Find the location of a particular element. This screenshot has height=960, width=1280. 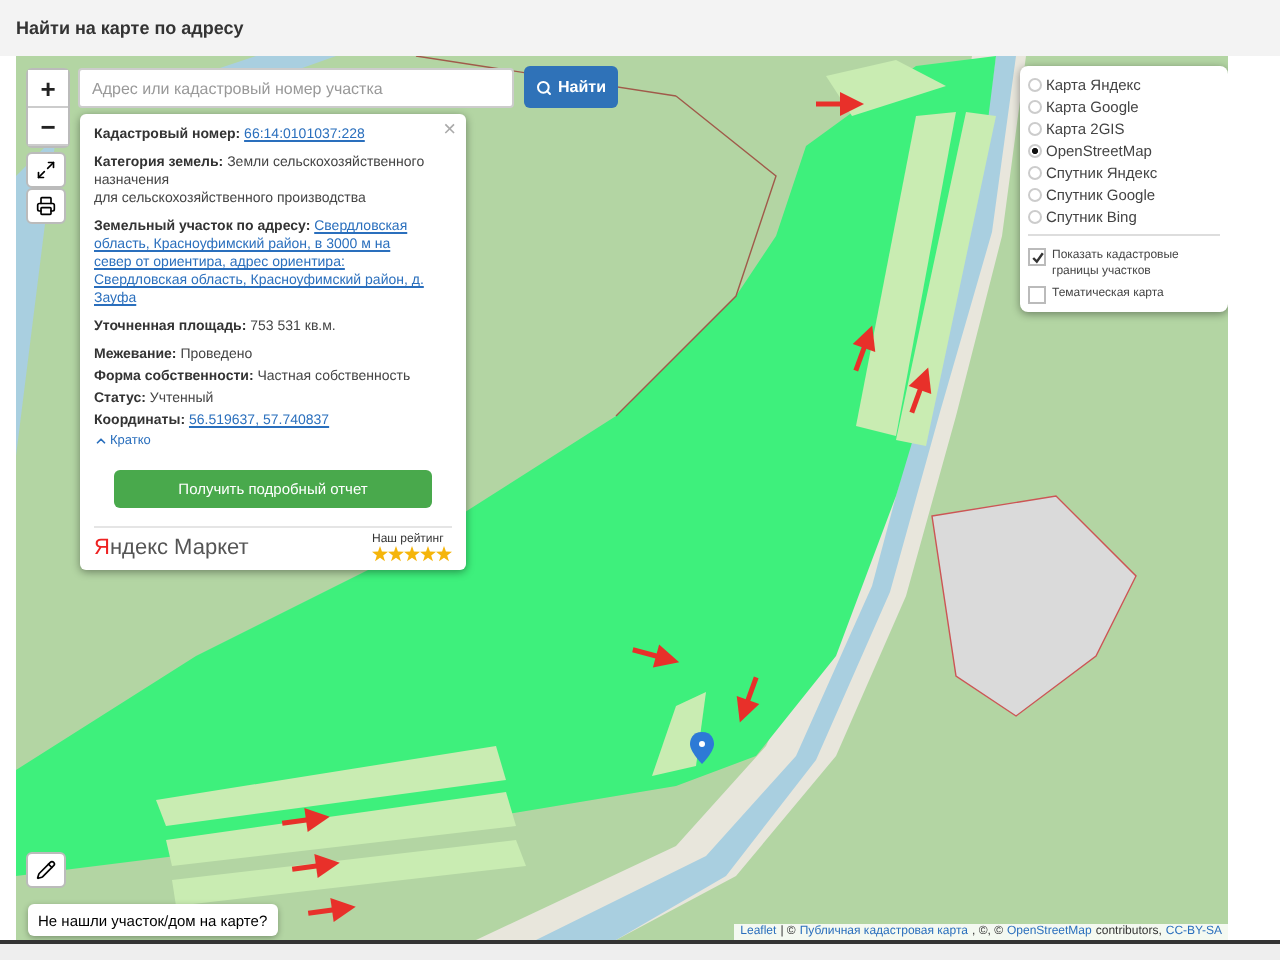

page-title: Найти на карте по адресу is located at coordinates (130, 28).